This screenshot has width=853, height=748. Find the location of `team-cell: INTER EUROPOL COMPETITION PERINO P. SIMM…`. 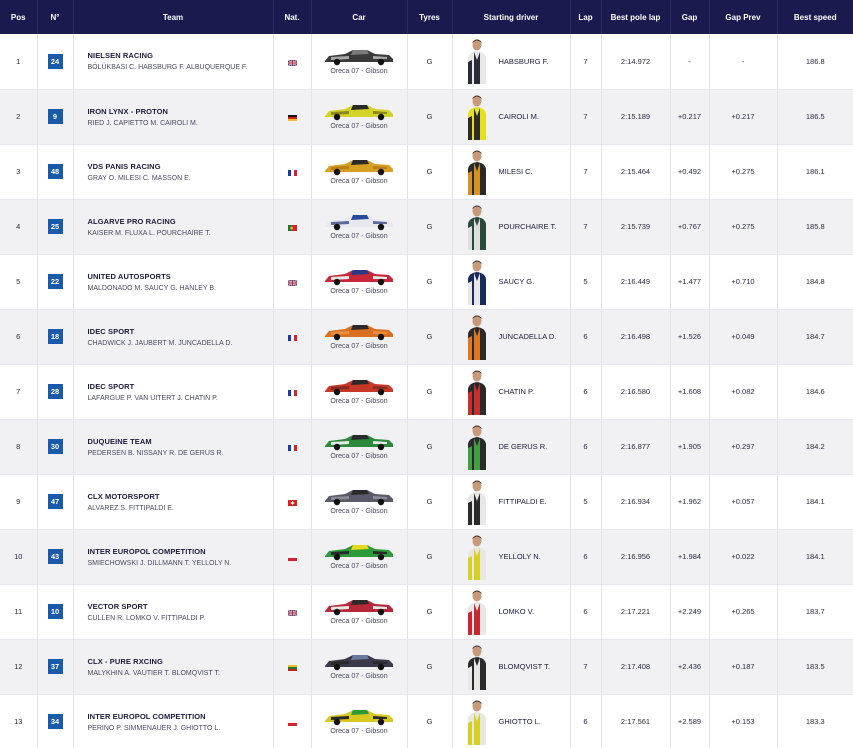

team-cell: INTER EUROPOL COMPETITION PERINO P. SIMM… is located at coordinates (173, 721).